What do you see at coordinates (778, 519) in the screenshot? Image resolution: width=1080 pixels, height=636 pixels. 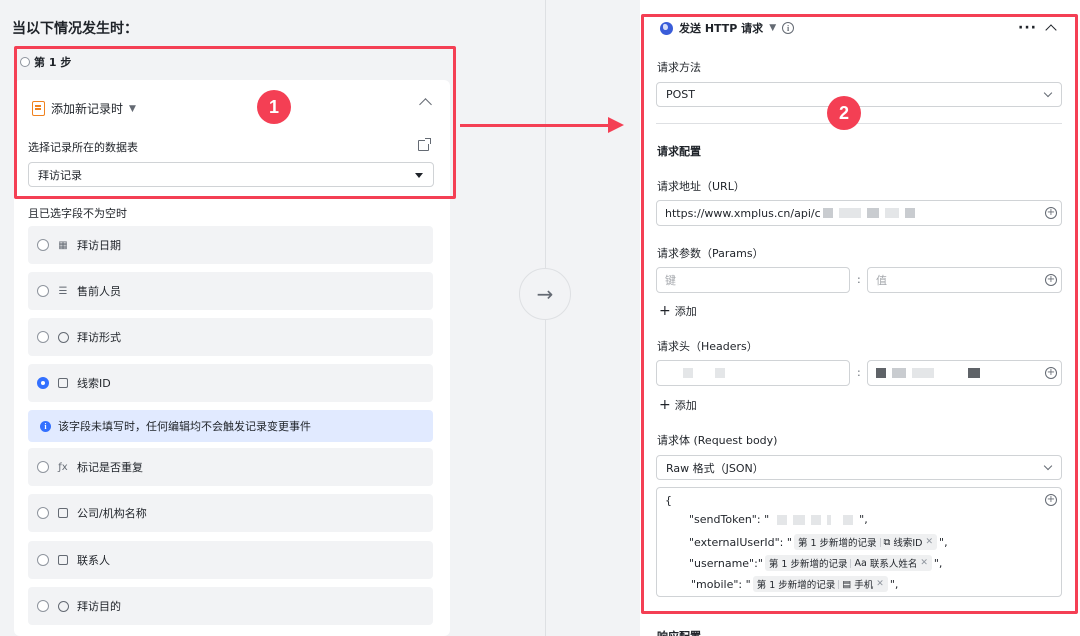 I see `code-line: "sendToken": " ",` at bounding box center [778, 519].